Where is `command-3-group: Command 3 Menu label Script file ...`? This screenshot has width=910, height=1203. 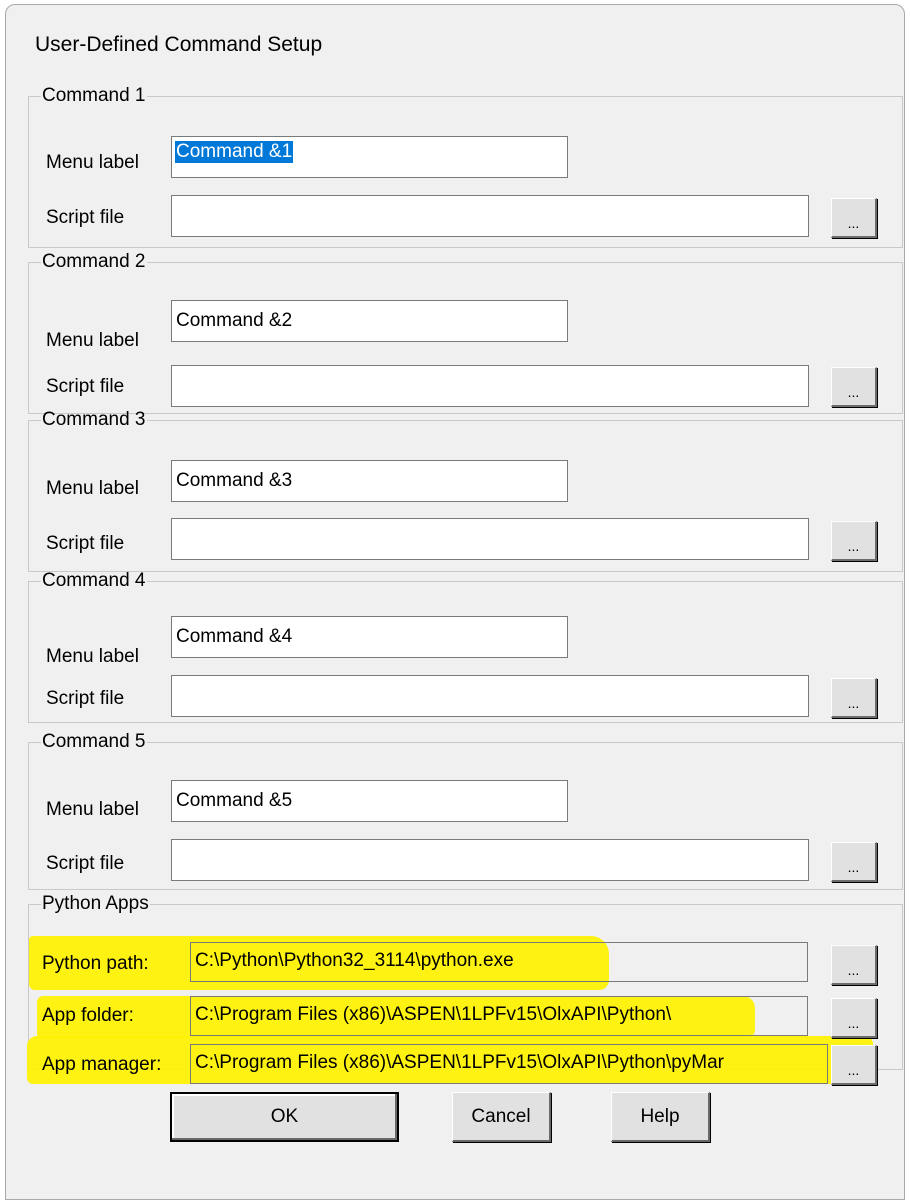 command-3-group: Command 3 Menu label Script file ... is located at coordinates (465, 491).